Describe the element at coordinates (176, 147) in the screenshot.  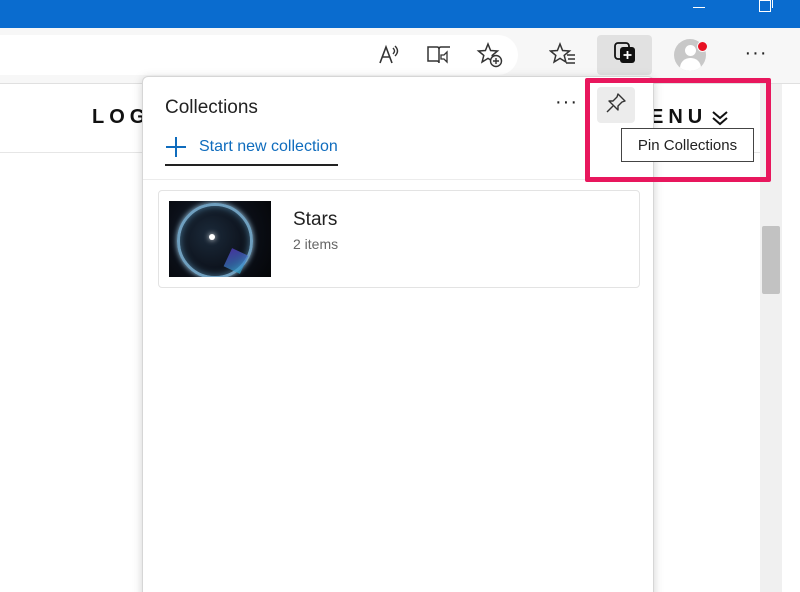
I see `plus-icon` at that location.